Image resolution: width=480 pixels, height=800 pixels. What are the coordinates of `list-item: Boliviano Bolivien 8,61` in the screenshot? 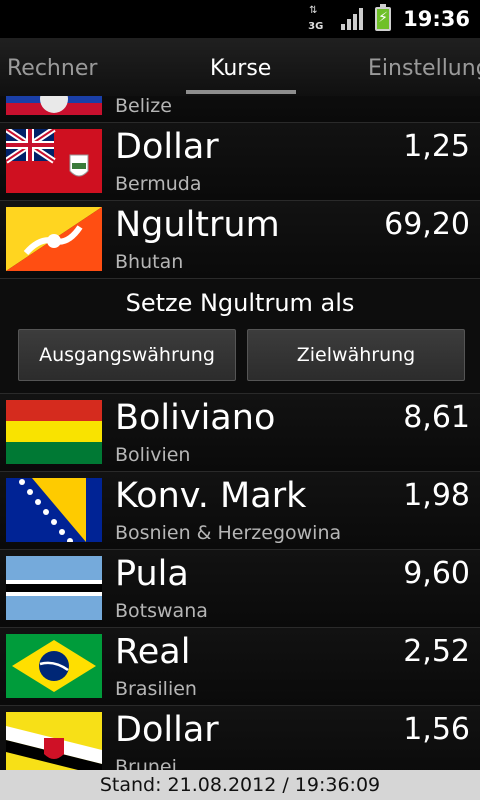 It's located at (240, 432).